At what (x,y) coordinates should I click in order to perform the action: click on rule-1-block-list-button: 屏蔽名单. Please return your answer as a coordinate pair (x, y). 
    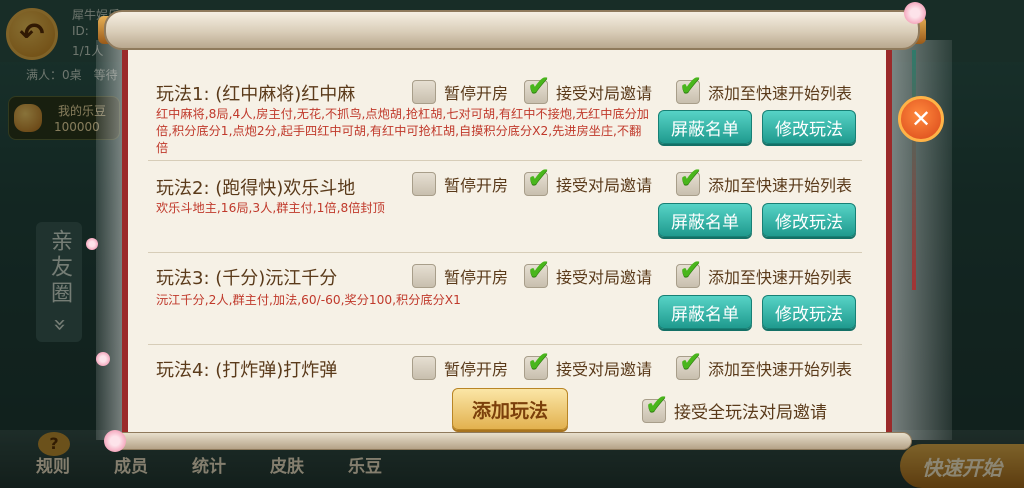
    Looking at the image, I should click on (705, 127).